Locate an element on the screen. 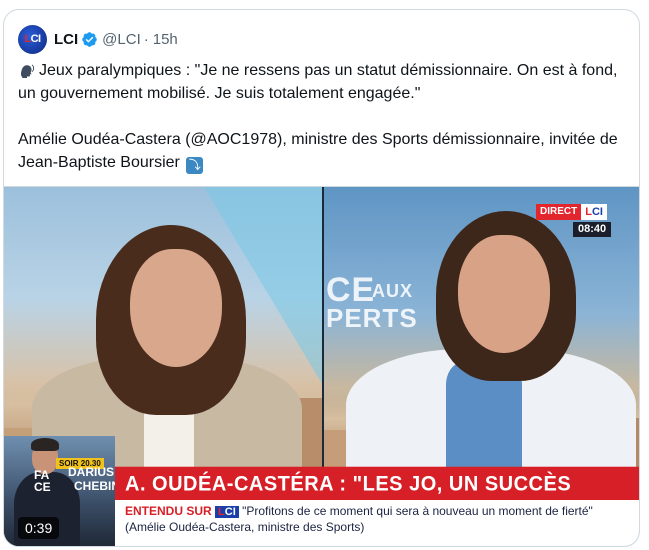 The height and width of the screenshot is (550, 649). channel-logo: LCI is located at coordinates (594, 212).